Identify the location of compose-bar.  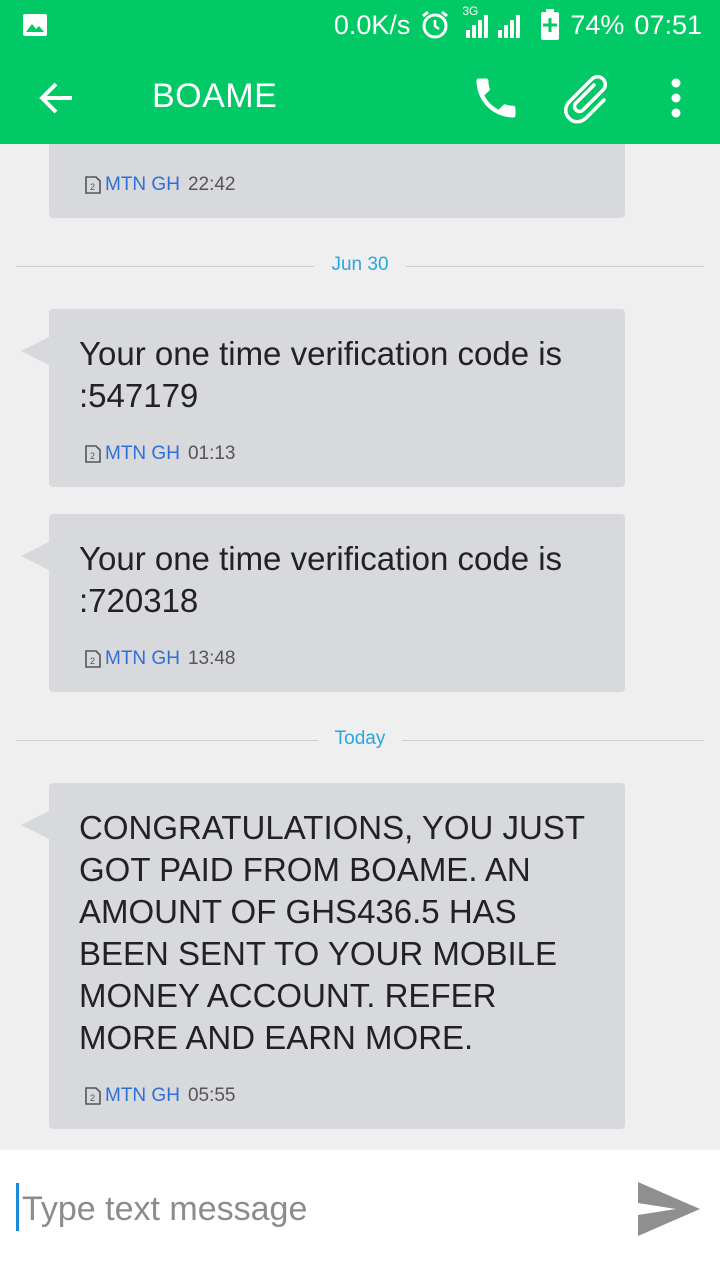
(360, 1215).